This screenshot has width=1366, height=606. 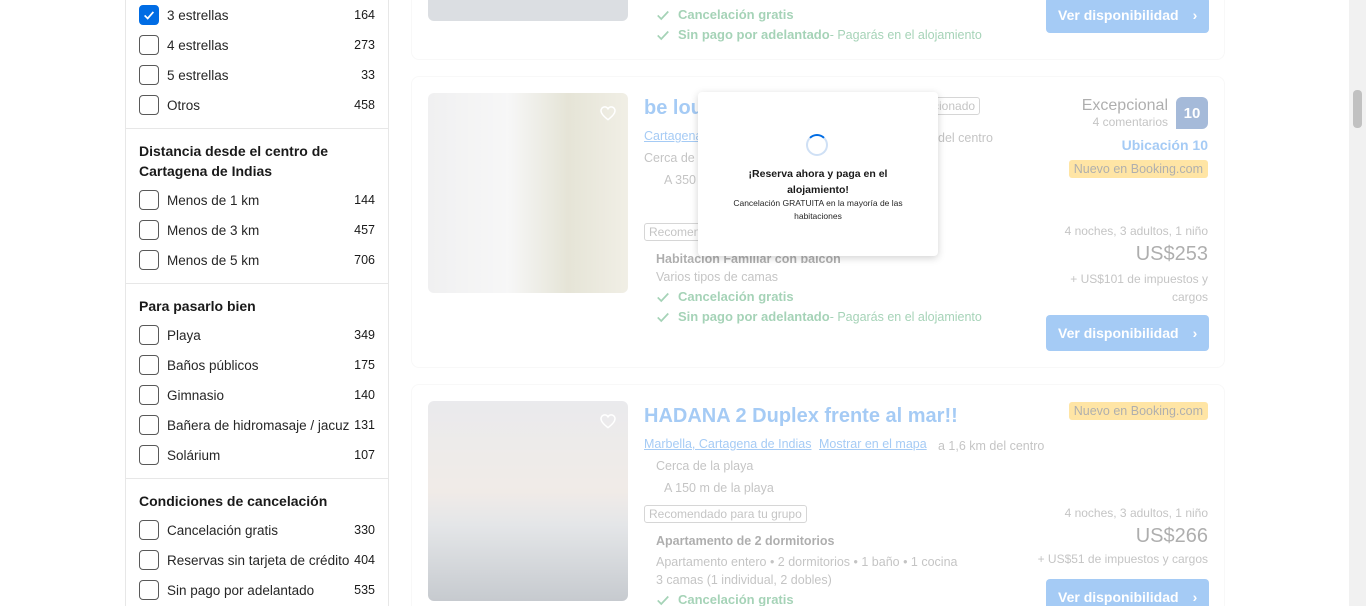 What do you see at coordinates (673, 108) in the screenshot?
I see `property-title: be lou` at bounding box center [673, 108].